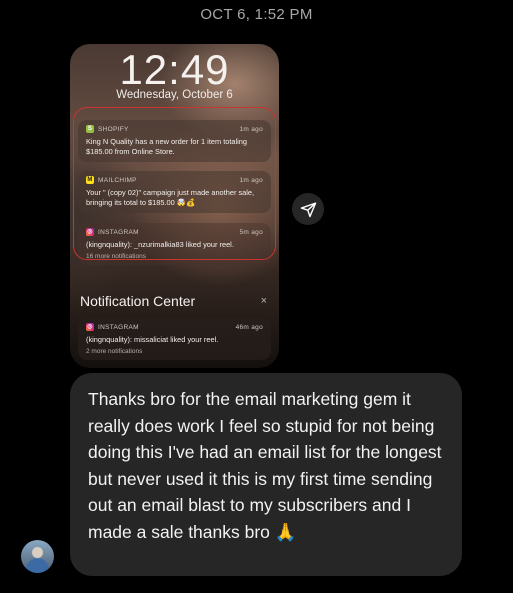 The image size is (513, 593). I want to click on share-button, so click(308, 209).